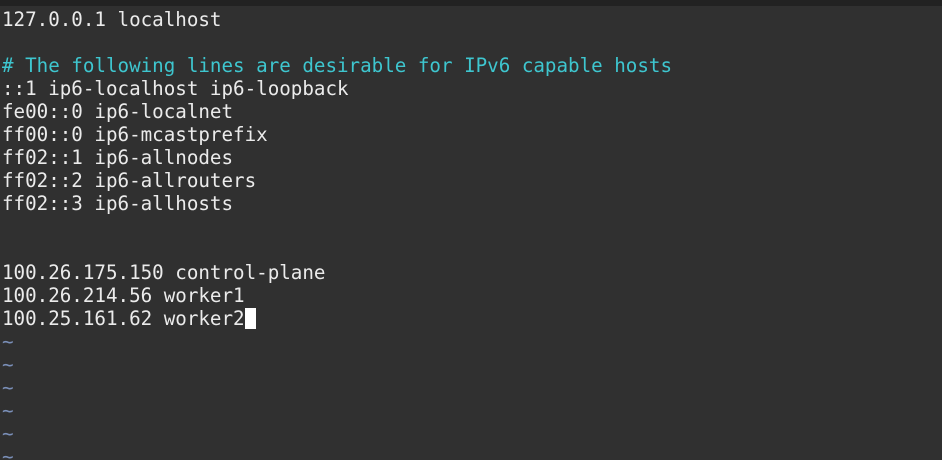  I want to click on buffer-line: 100.26.214.56 worker1, so click(337, 295).